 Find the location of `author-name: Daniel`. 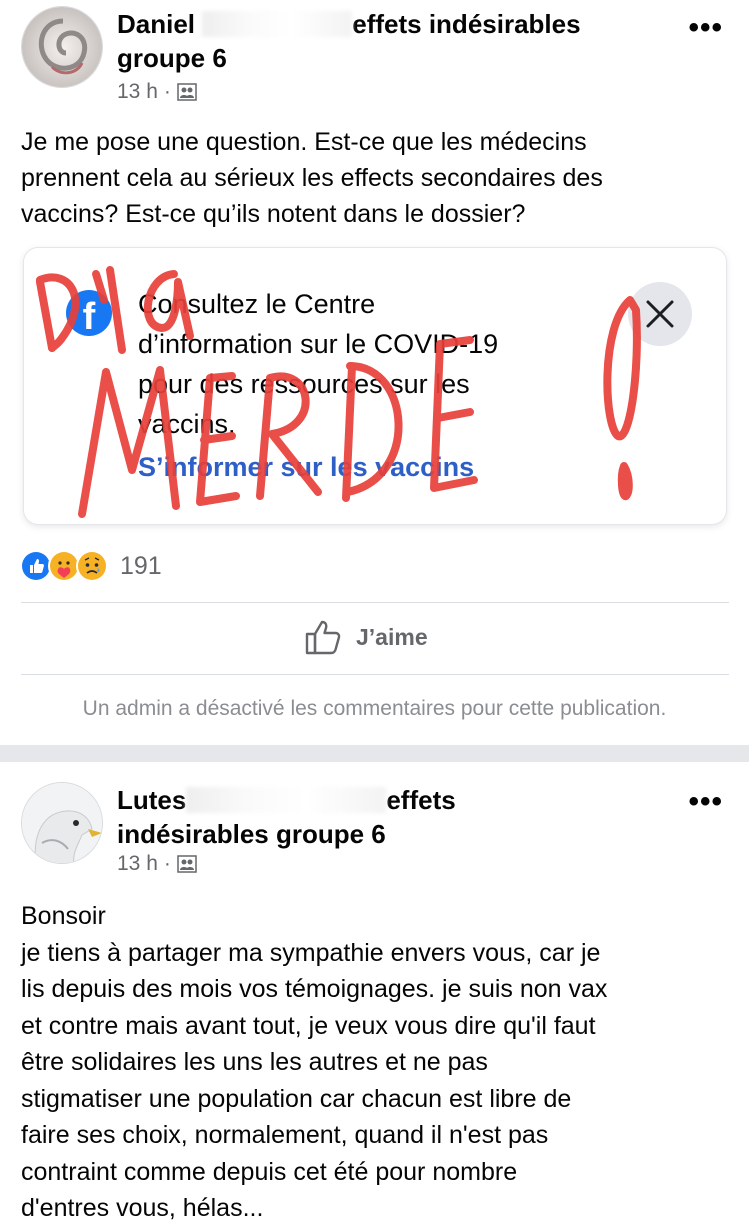

author-name: Daniel is located at coordinates (159, 24).